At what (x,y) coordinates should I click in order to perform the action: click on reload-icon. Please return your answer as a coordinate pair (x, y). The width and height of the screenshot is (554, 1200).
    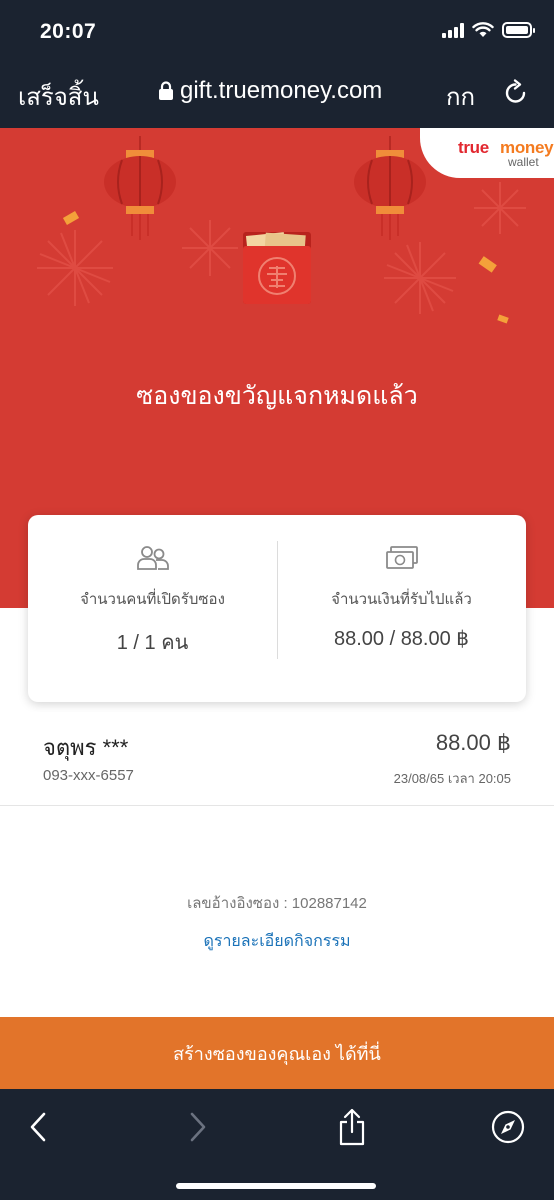
    Looking at the image, I should click on (515, 91).